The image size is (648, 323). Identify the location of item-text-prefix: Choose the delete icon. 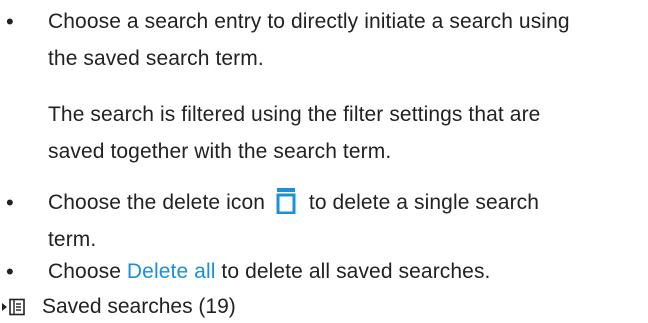
(157, 202).